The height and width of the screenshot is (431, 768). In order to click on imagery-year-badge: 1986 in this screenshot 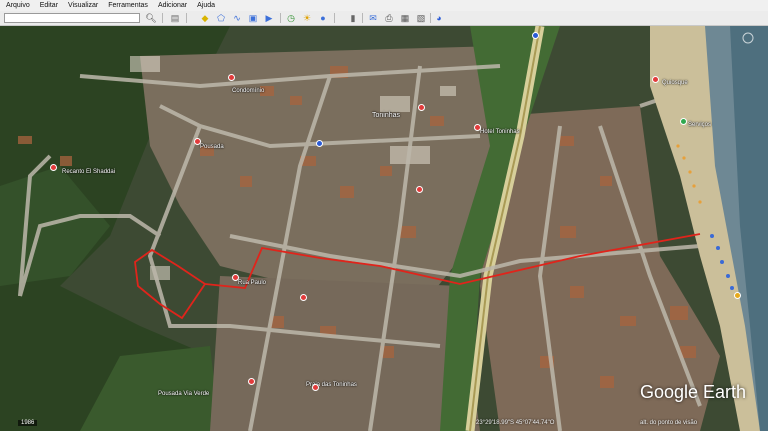, I will do `click(28, 423)`.